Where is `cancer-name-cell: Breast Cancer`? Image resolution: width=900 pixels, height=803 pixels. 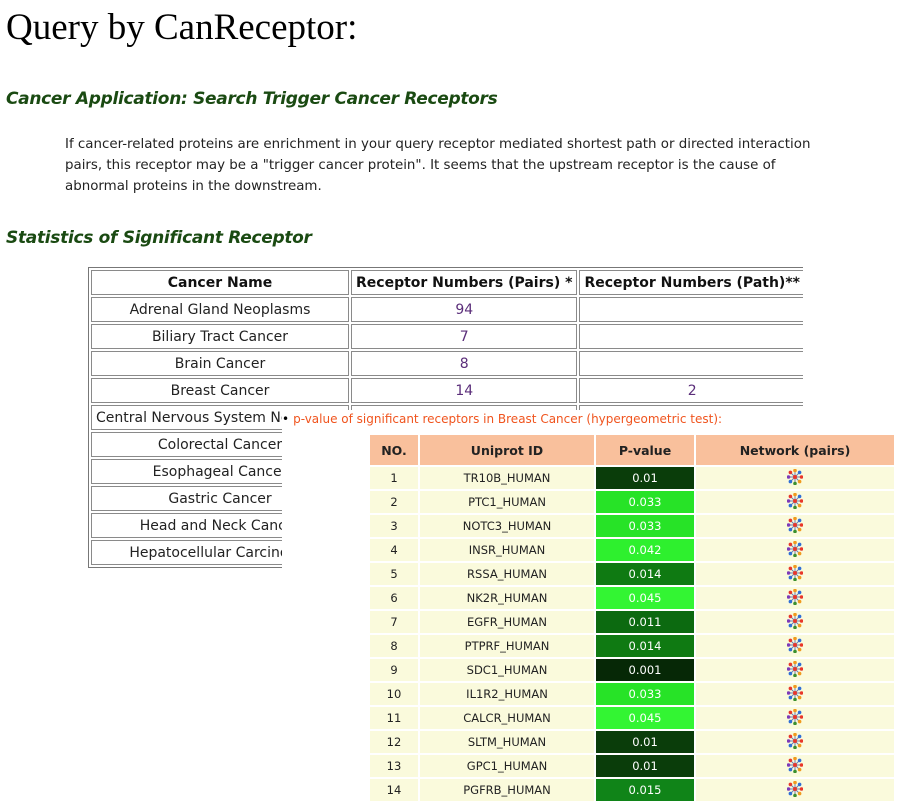
cancer-name-cell: Breast Cancer is located at coordinates (220, 390).